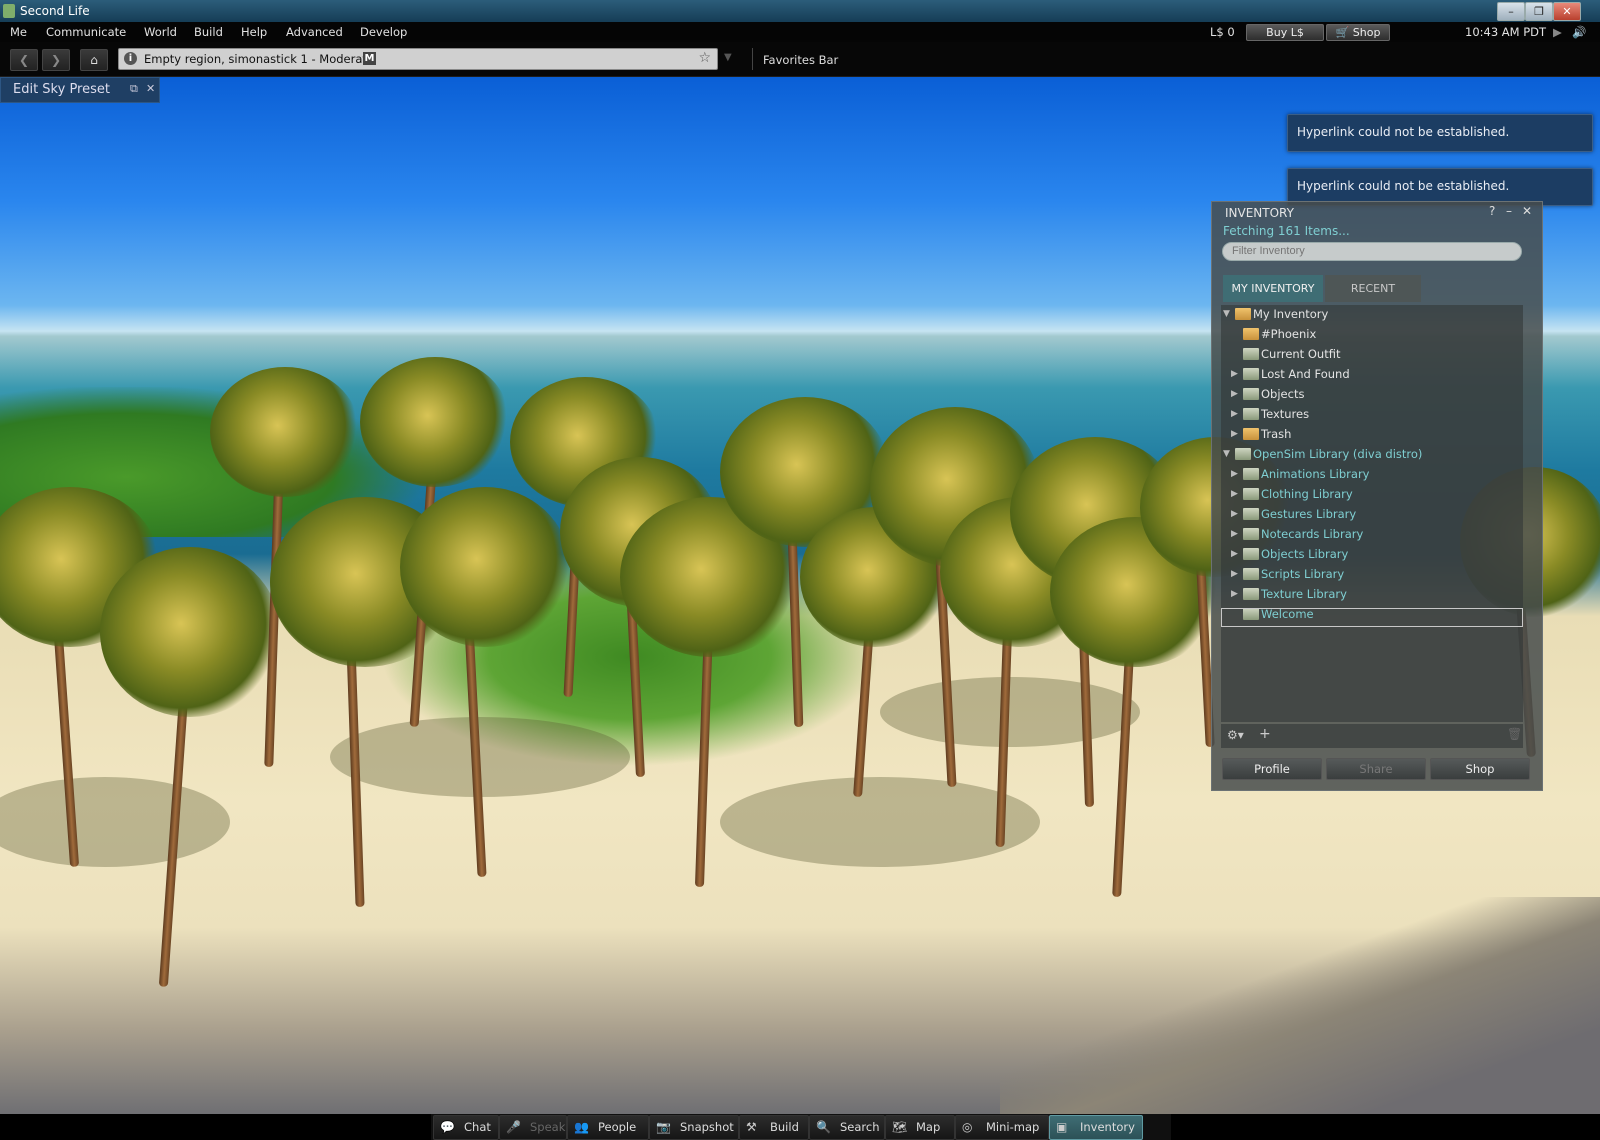 The image size is (1600, 1140). I want to click on profile-button: Profile, so click(1272, 769).